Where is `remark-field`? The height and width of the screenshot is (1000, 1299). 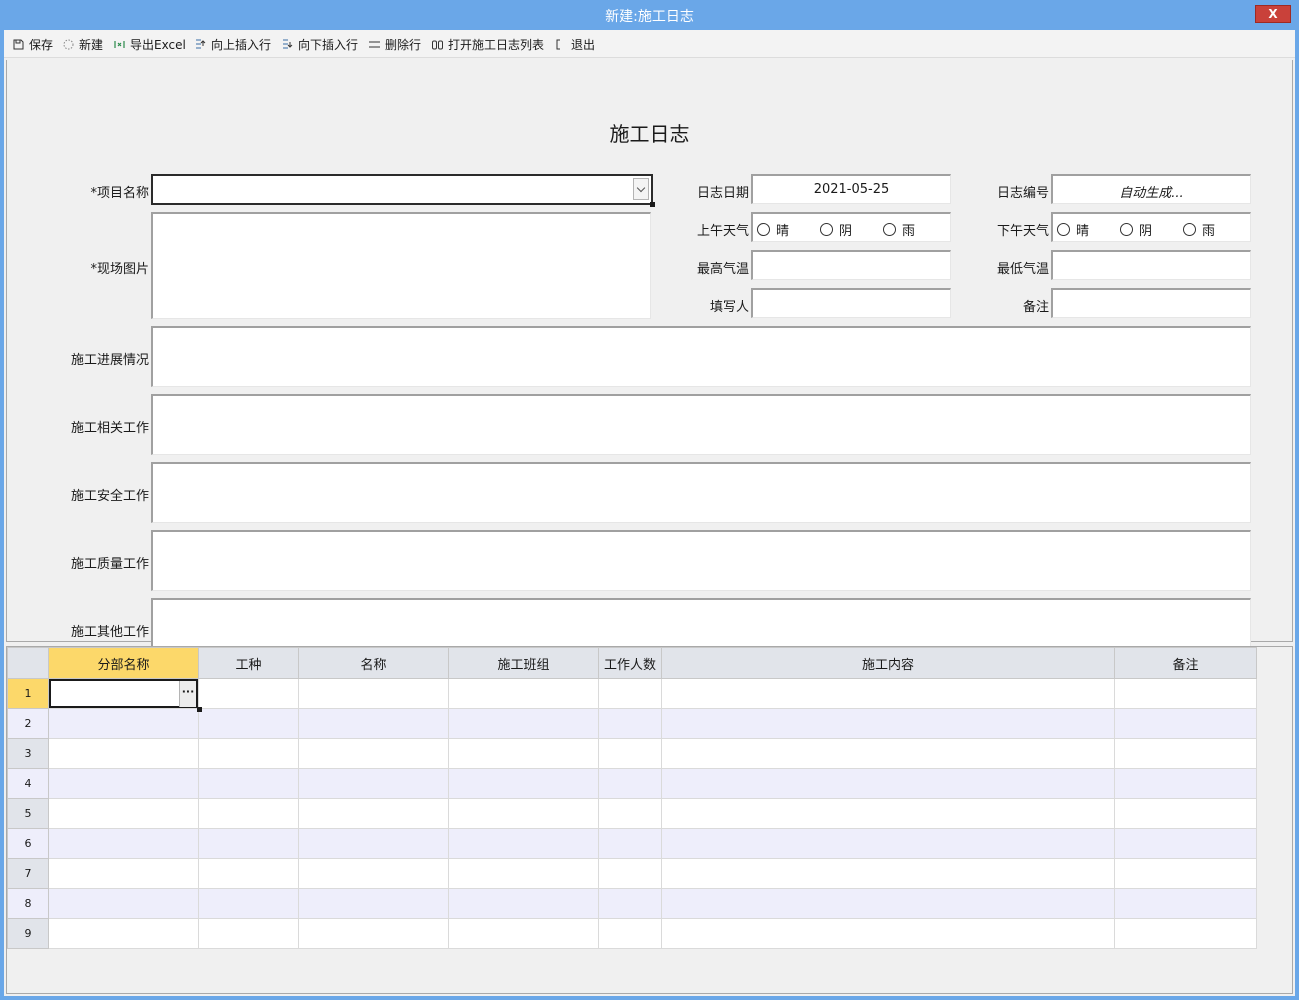
remark-field is located at coordinates (1151, 303).